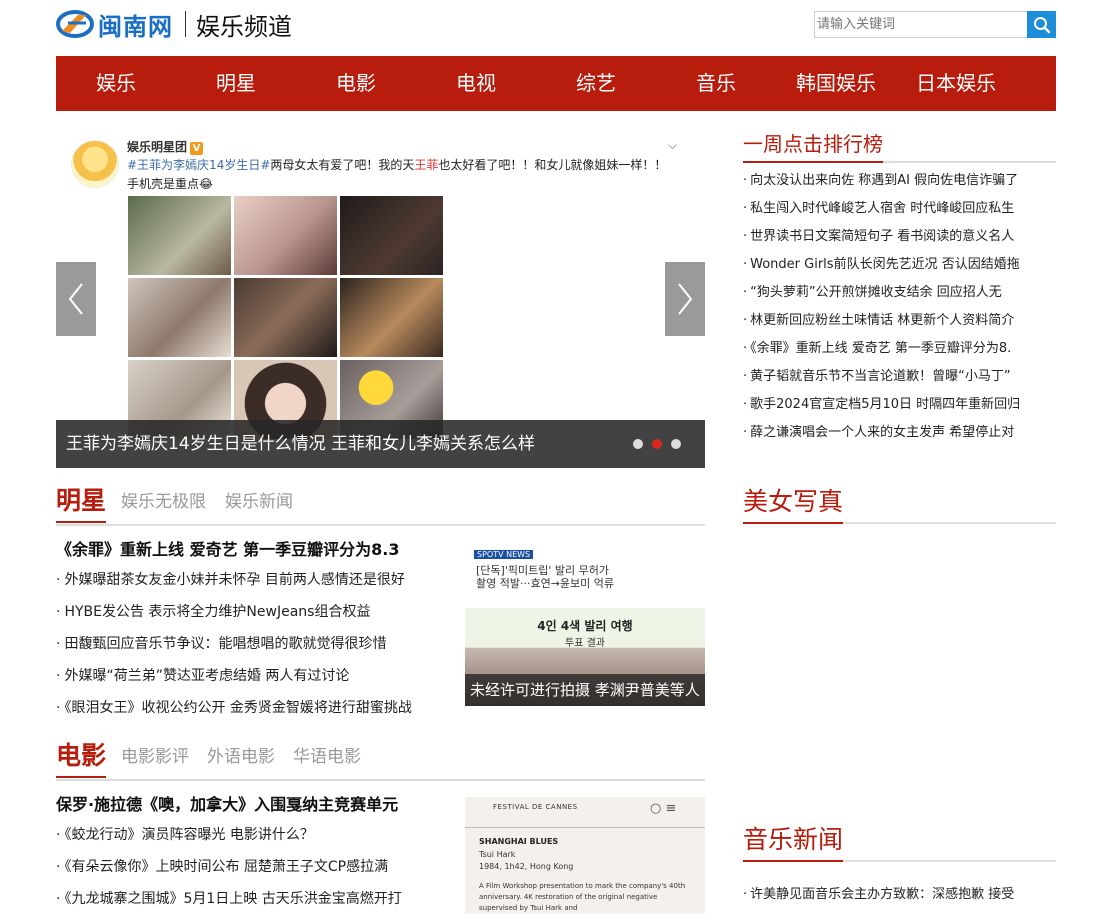 Image resolution: width=1103 pixels, height=920 pixels. I want to click on nav-item-dianshi: 电视, so click(476, 83).